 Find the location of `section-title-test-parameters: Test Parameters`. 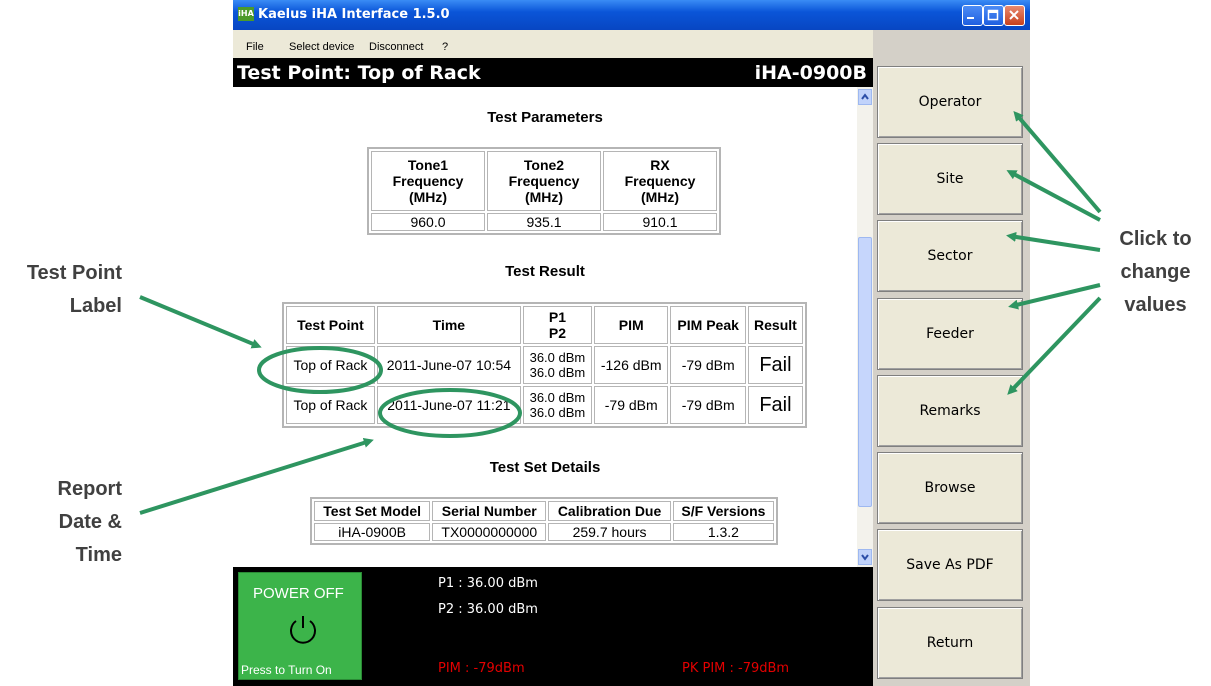

section-title-test-parameters: Test Parameters is located at coordinates (545, 117).